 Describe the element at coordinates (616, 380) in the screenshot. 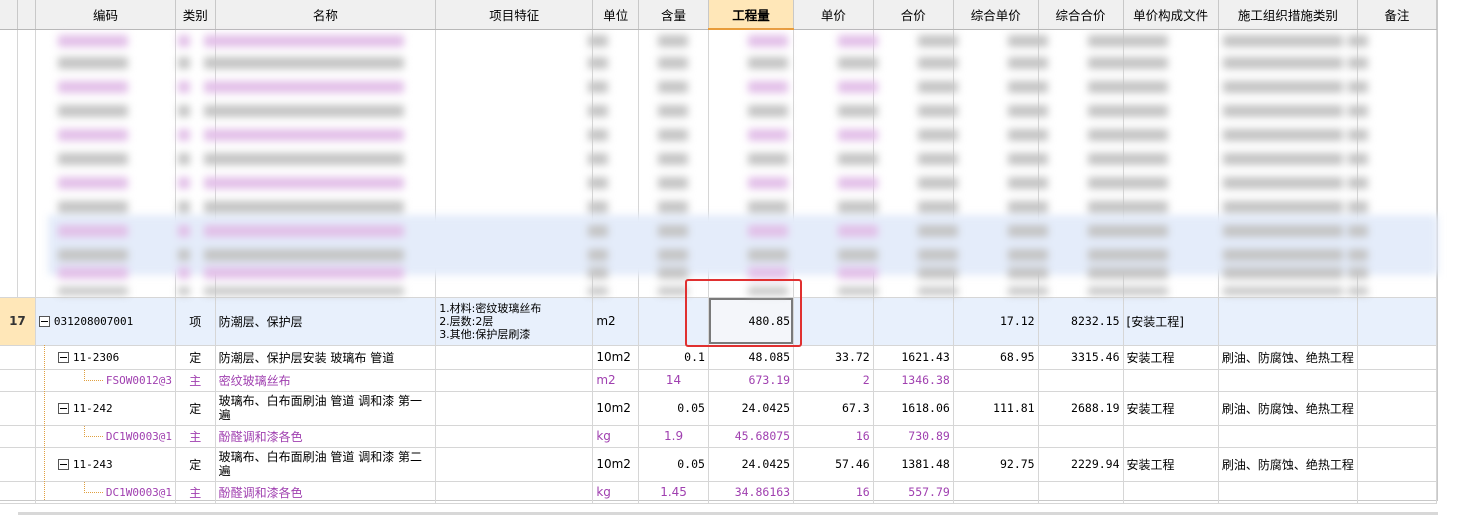

I see `sub-unit: m2` at that location.